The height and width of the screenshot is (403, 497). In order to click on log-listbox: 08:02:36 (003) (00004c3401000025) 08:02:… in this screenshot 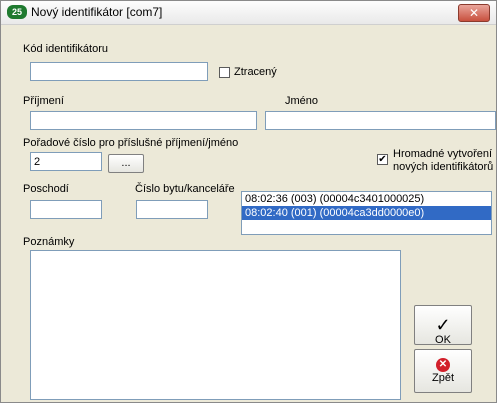, I will do `click(366, 213)`.